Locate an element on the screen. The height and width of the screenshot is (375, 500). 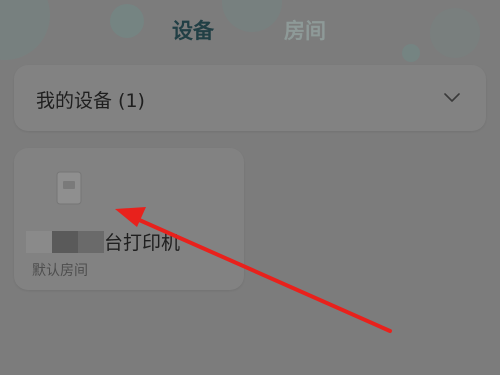
redacted-text is located at coordinates (65, 242).